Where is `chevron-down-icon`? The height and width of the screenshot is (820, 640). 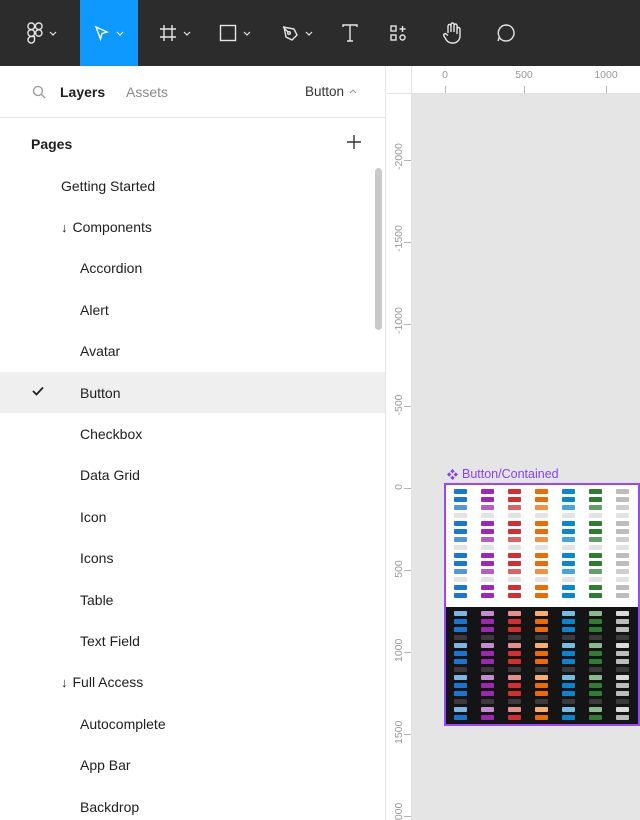
chevron-down-icon is located at coordinates (53, 33).